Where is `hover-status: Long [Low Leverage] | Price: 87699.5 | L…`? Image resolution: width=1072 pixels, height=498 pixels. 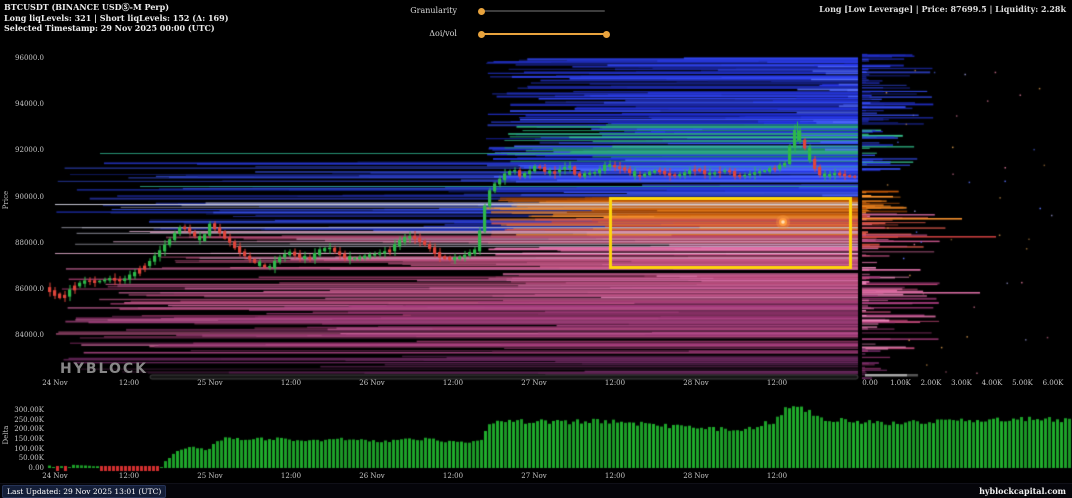 hover-status: Long [Low Leverage] | Price: 87699.5 | L… is located at coordinates (942, 9).